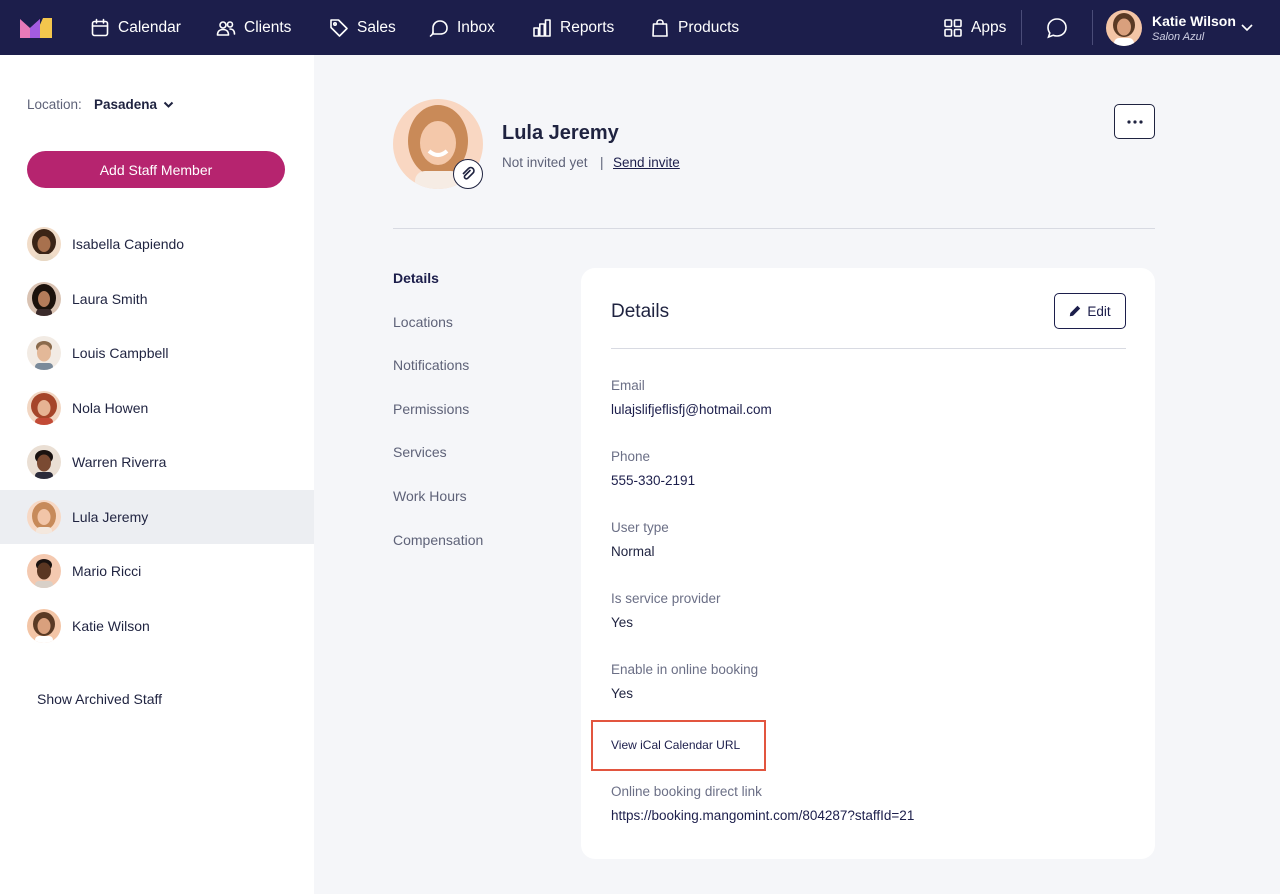 Image resolution: width=1280 pixels, height=894 pixels. What do you see at coordinates (653, 480) in the screenshot?
I see `phone-value: 555-330-2191` at bounding box center [653, 480].